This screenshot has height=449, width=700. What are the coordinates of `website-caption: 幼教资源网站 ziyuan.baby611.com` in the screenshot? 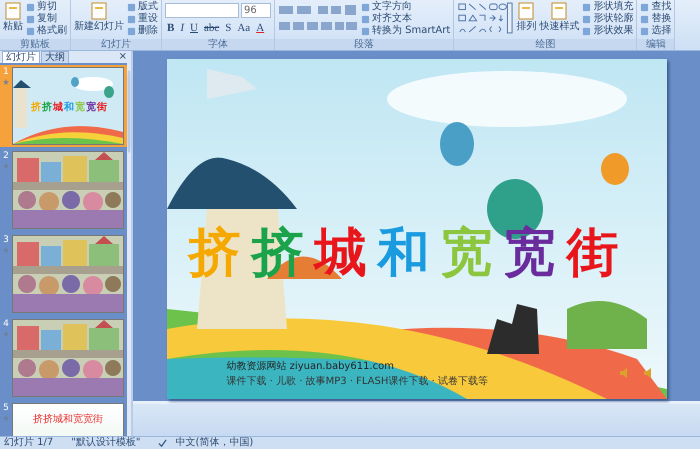 It's located at (310, 366).